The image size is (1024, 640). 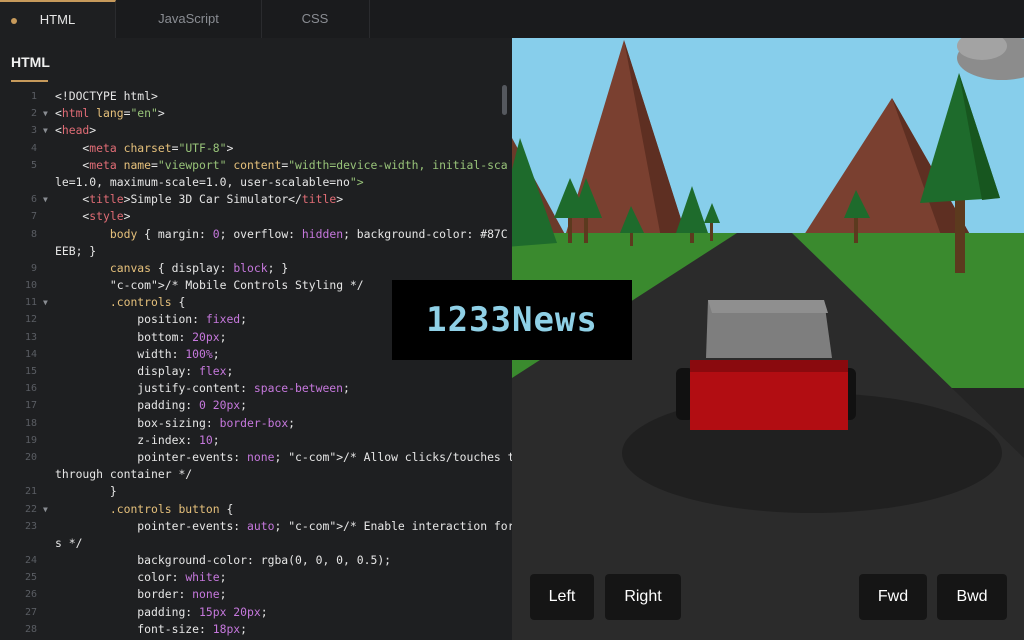 I want to click on code-text: <title>Simple 3D Car Simulator</title>, so click(x=199, y=199).